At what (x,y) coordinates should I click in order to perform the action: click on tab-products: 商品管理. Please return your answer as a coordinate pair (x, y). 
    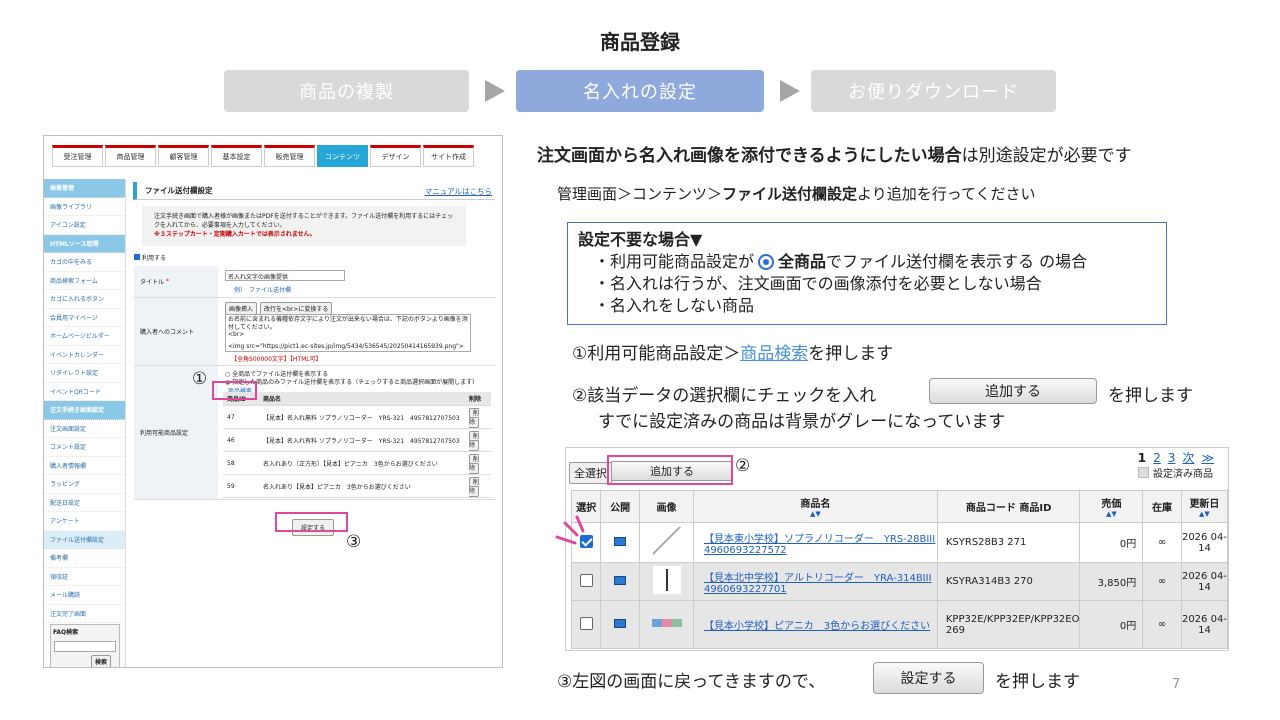
    Looking at the image, I should click on (130, 156).